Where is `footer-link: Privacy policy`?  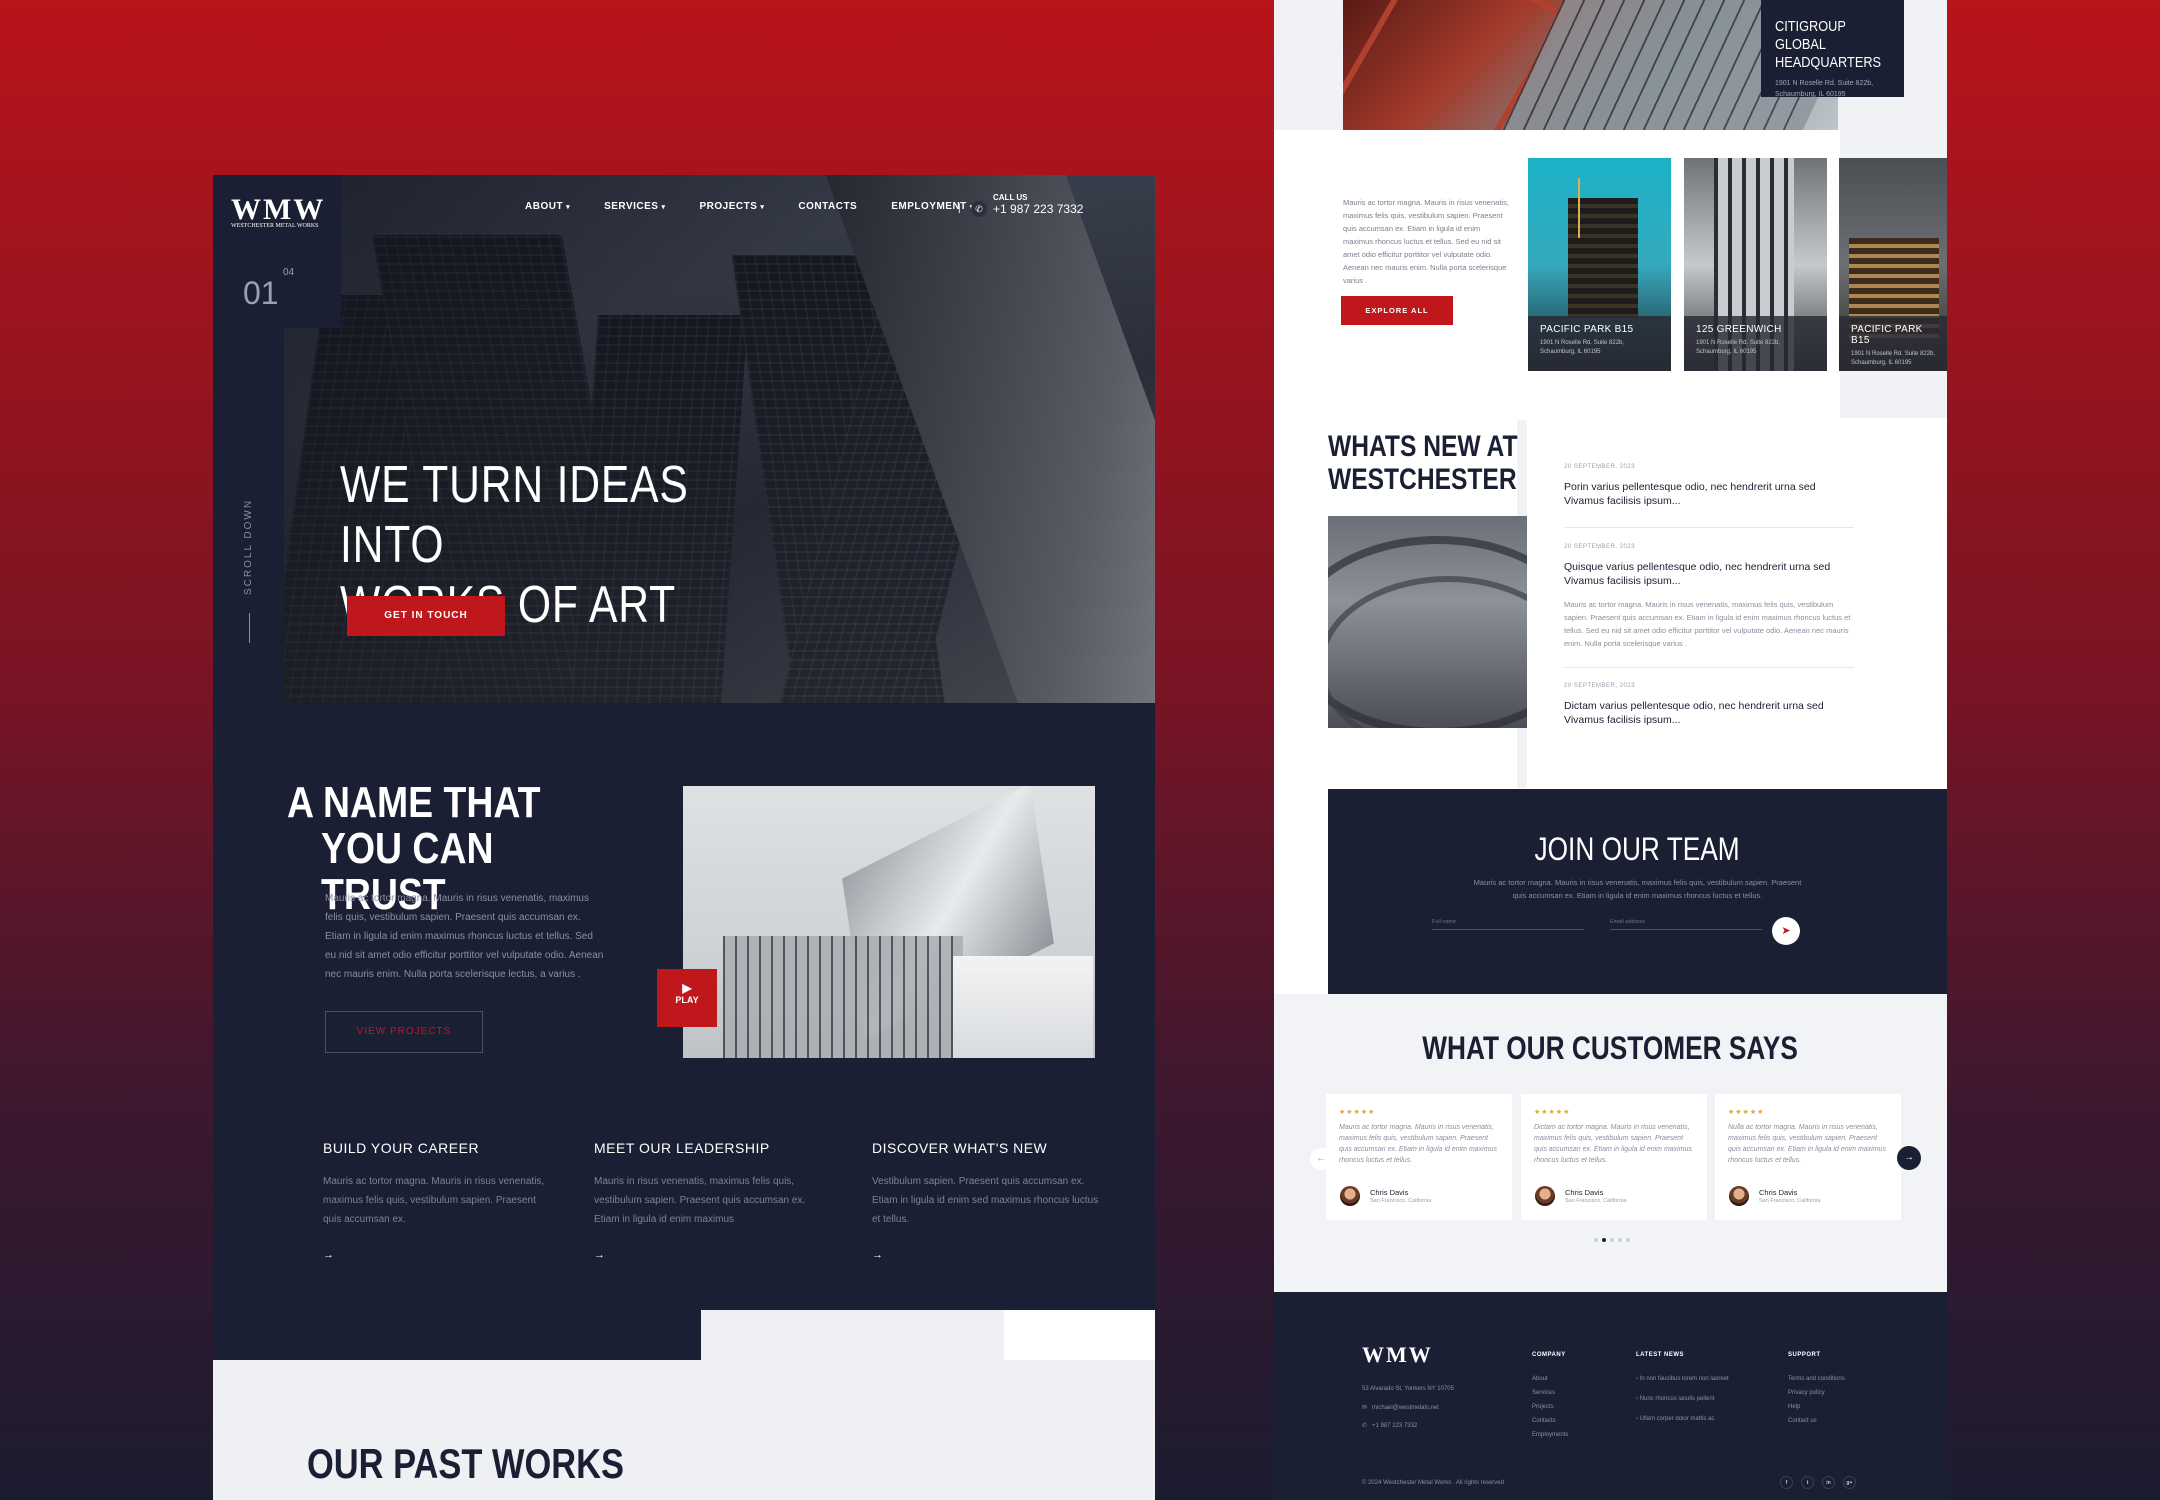
footer-link: Privacy policy is located at coordinates (1816, 1393).